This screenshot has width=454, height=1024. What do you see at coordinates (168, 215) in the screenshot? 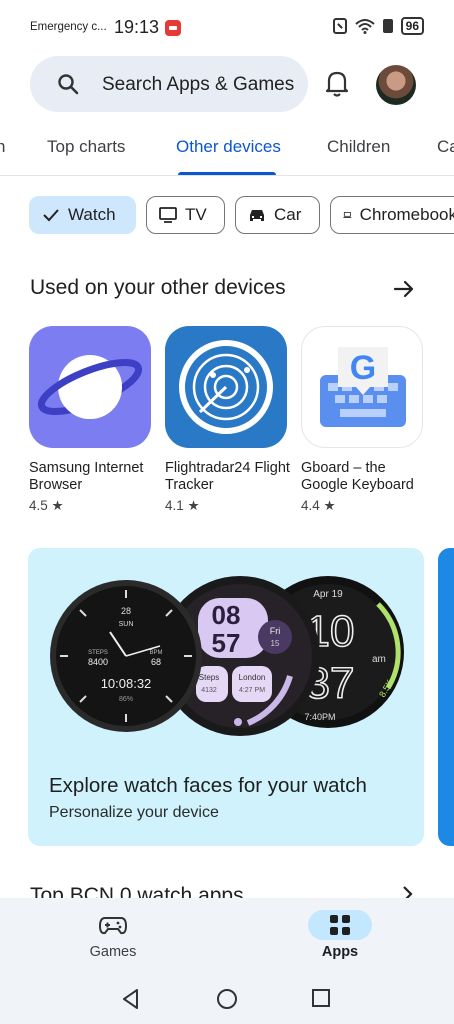
I see `tv-icon` at bounding box center [168, 215].